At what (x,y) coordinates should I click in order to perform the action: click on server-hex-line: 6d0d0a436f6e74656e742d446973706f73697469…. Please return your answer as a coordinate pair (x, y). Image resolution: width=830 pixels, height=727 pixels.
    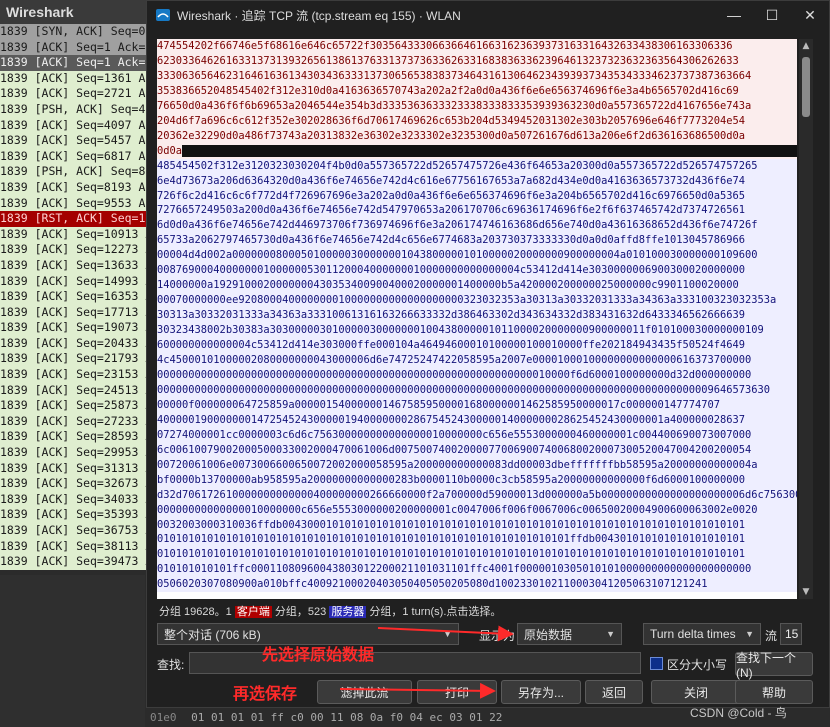
    Looking at the image, I should click on (457, 225).